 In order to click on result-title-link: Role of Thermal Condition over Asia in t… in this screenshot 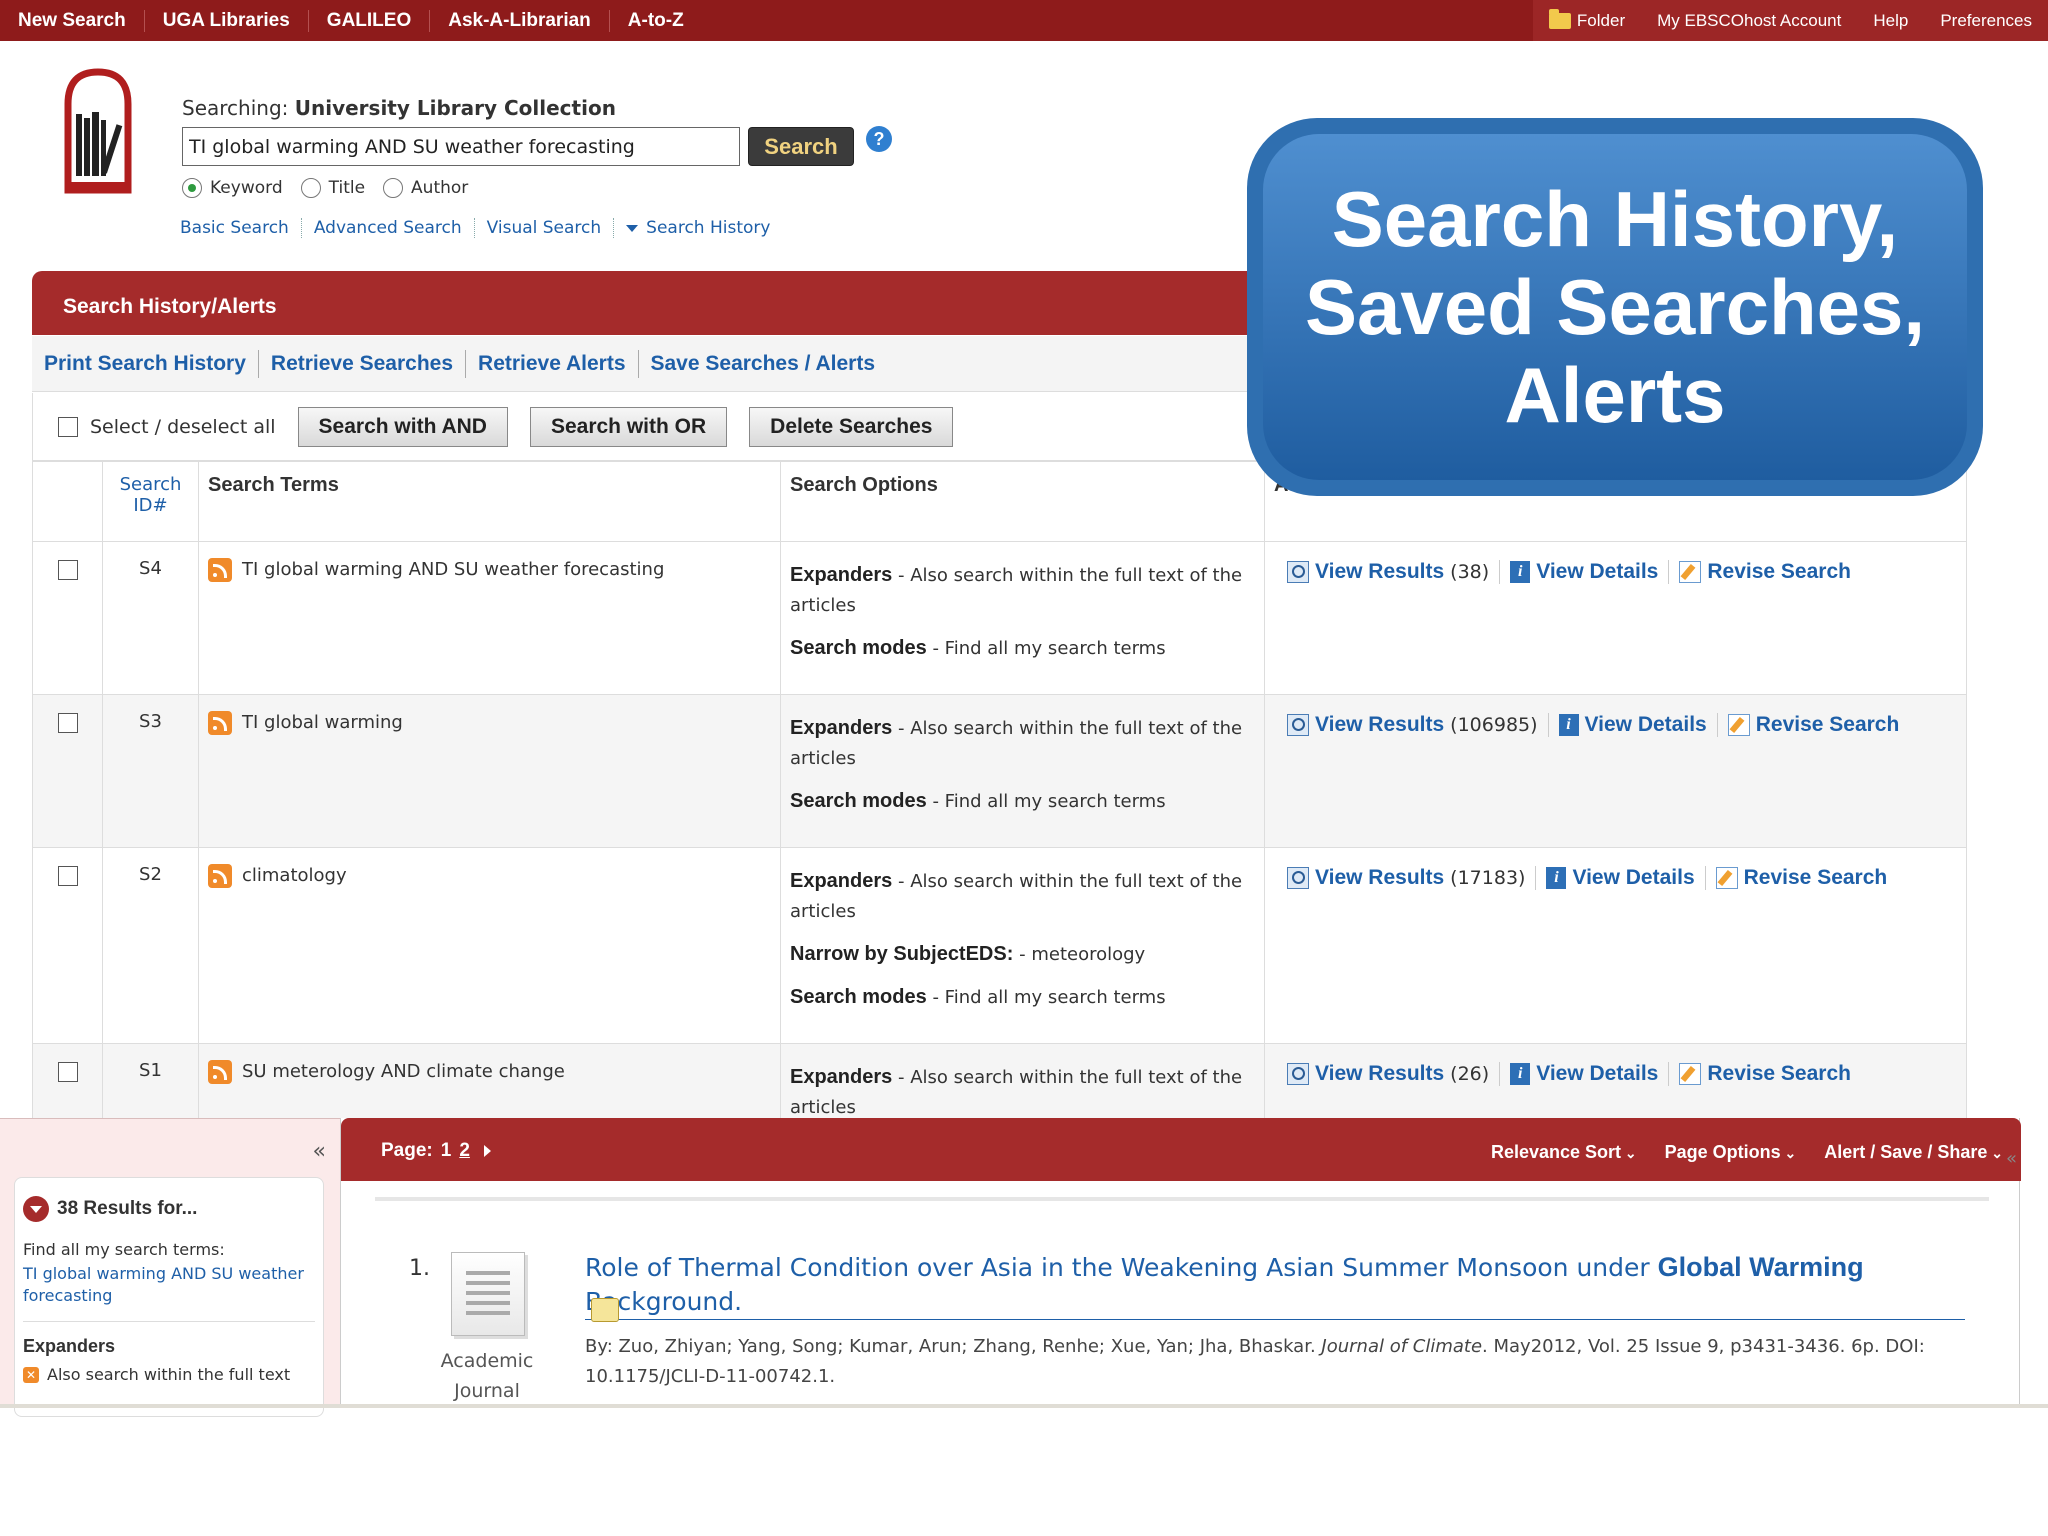, I will do `click(1275, 1285)`.